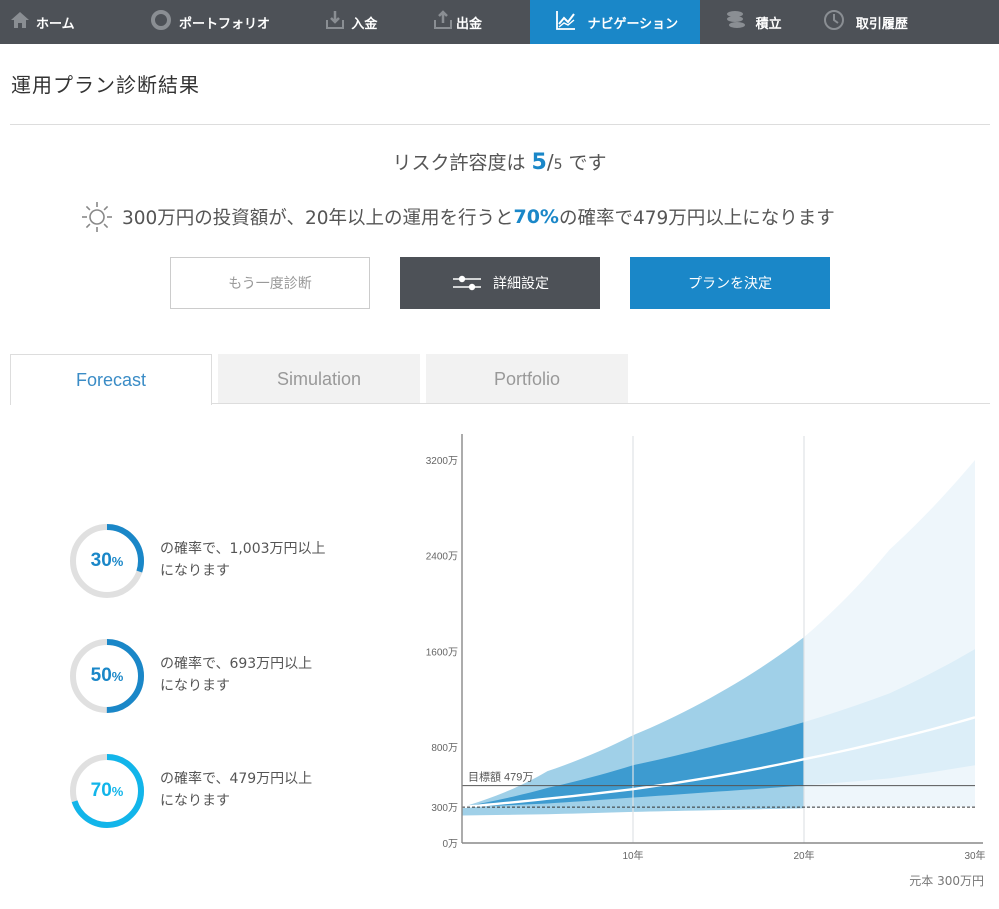  What do you see at coordinates (107, 560) in the screenshot?
I see `probability-value: 30%` at bounding box center [107, 560].